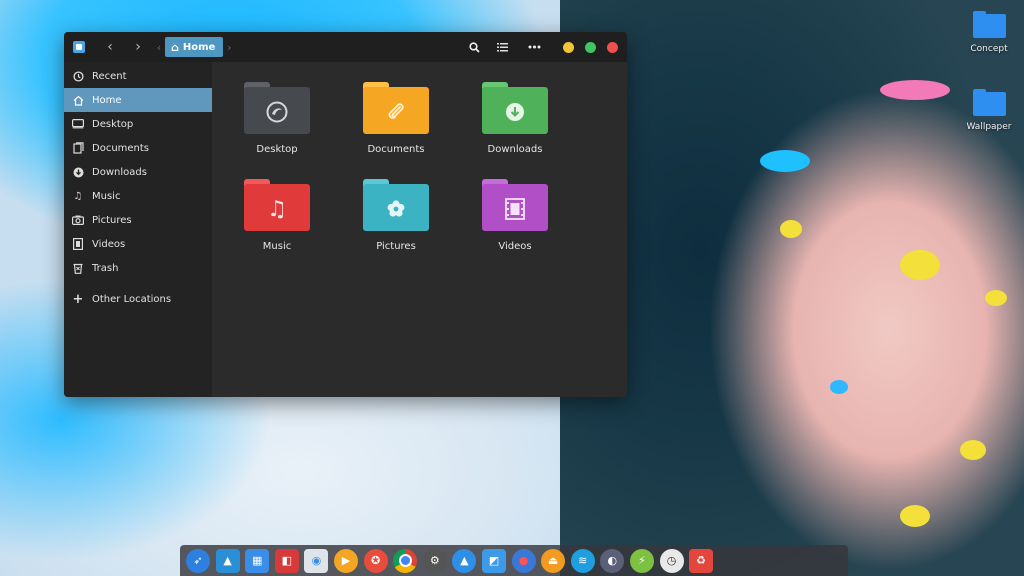 The width and height of the screenshot is (1024, 576). I want to click on record-icon: ●, so click(523, 560).